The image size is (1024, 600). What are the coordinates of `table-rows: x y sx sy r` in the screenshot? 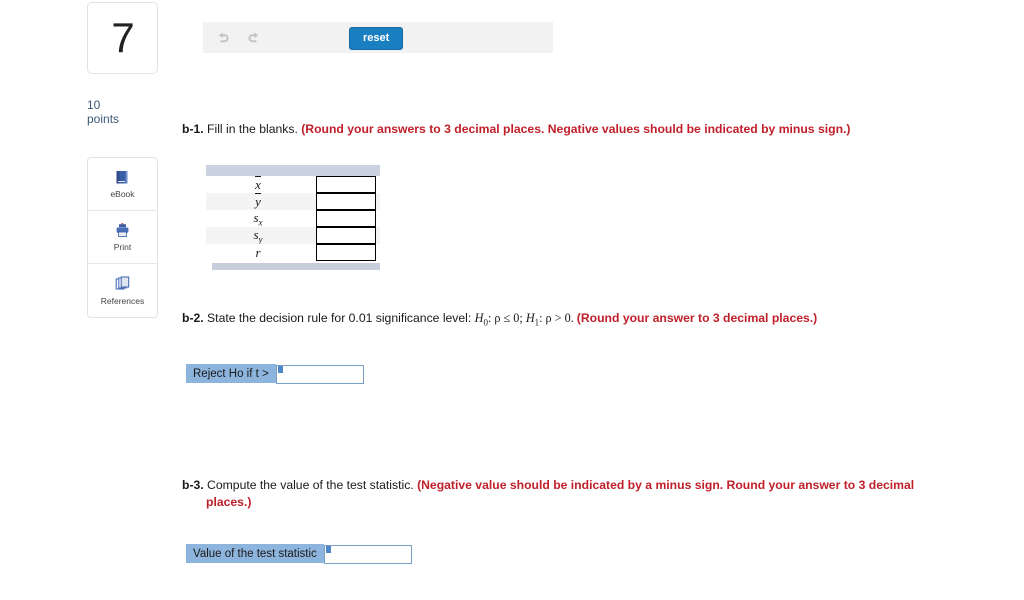 It's located at (293, 218).